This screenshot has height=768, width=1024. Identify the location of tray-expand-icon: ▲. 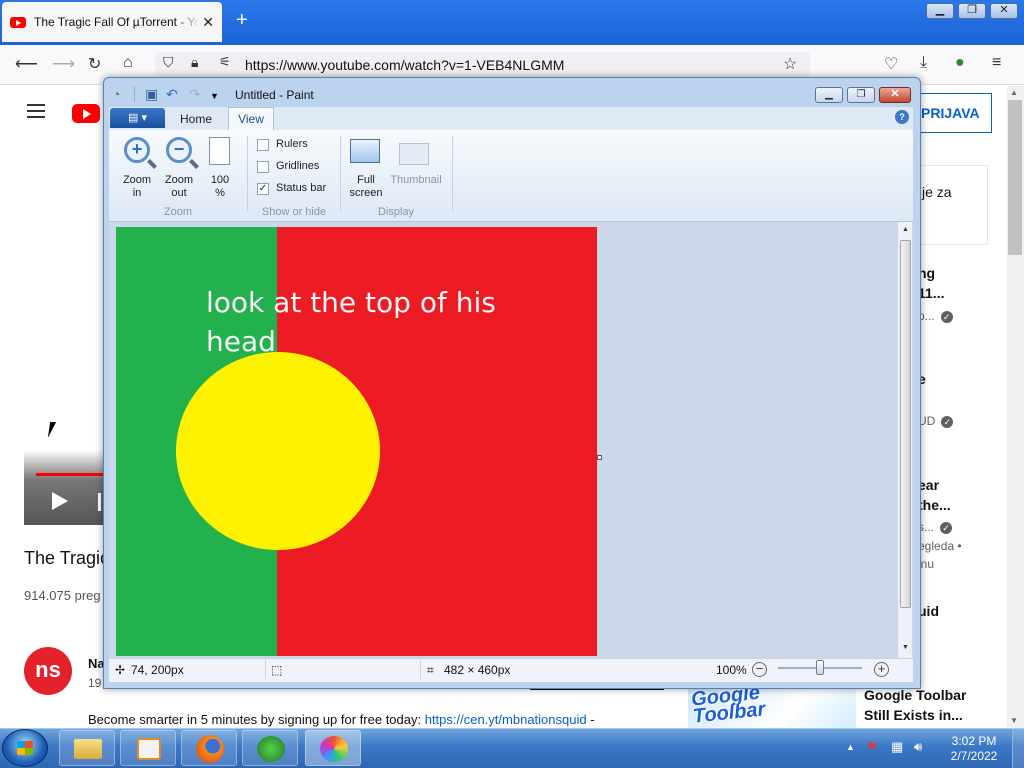
(850, 747).